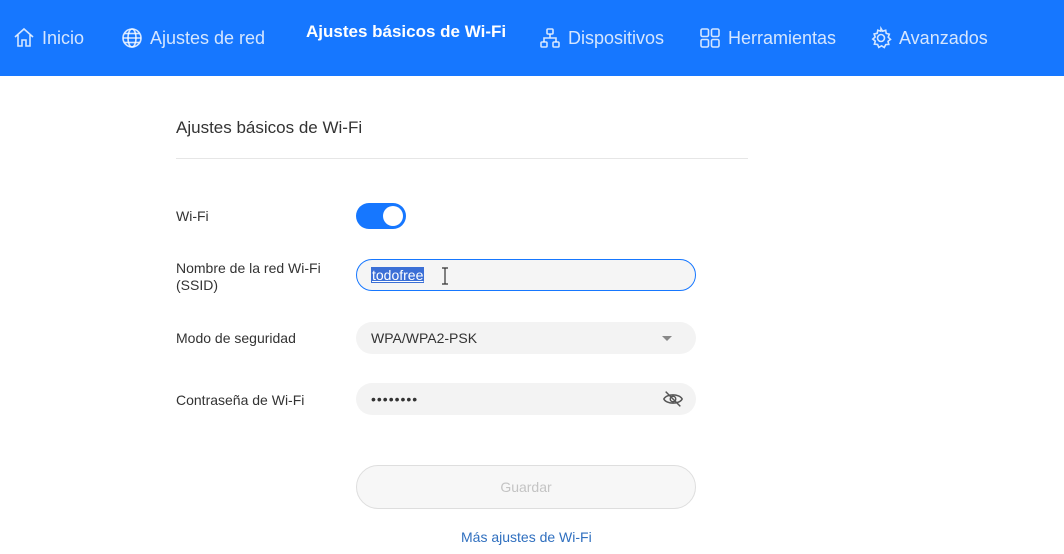 The height and width of the screenshot is (554, 1064). Describe the element at coordinates (550, 38) in the screenshot. I see `devices-icon` at that location.